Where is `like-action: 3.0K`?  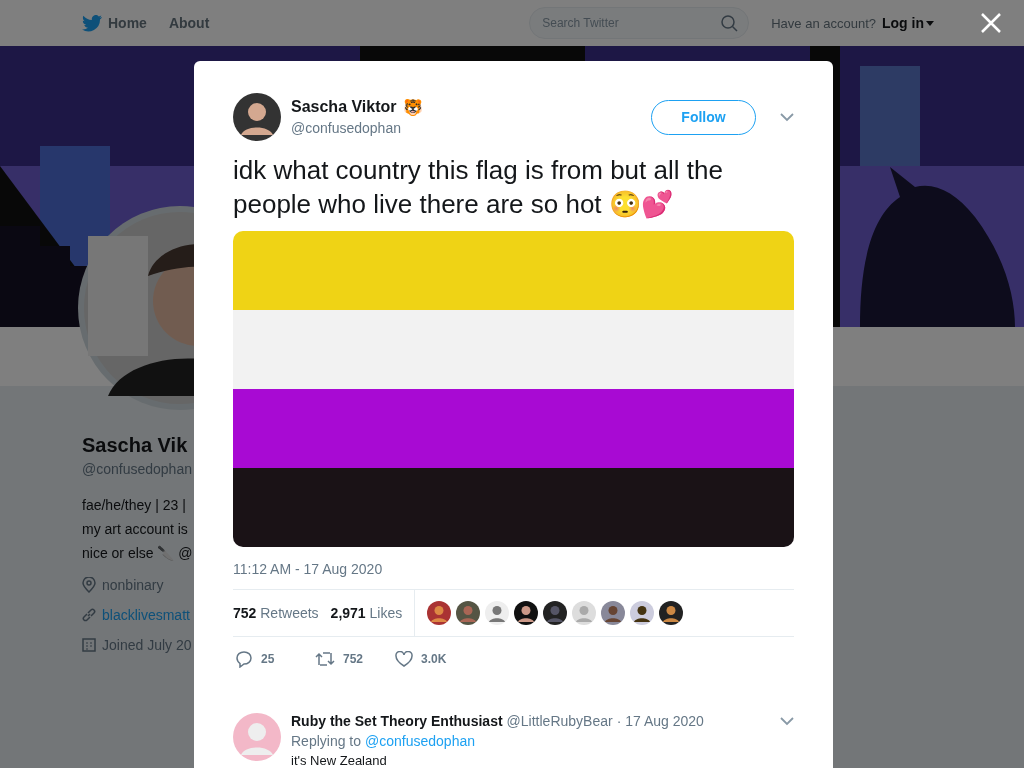 like-action: 3.0K is located at coordinates (421, 659).